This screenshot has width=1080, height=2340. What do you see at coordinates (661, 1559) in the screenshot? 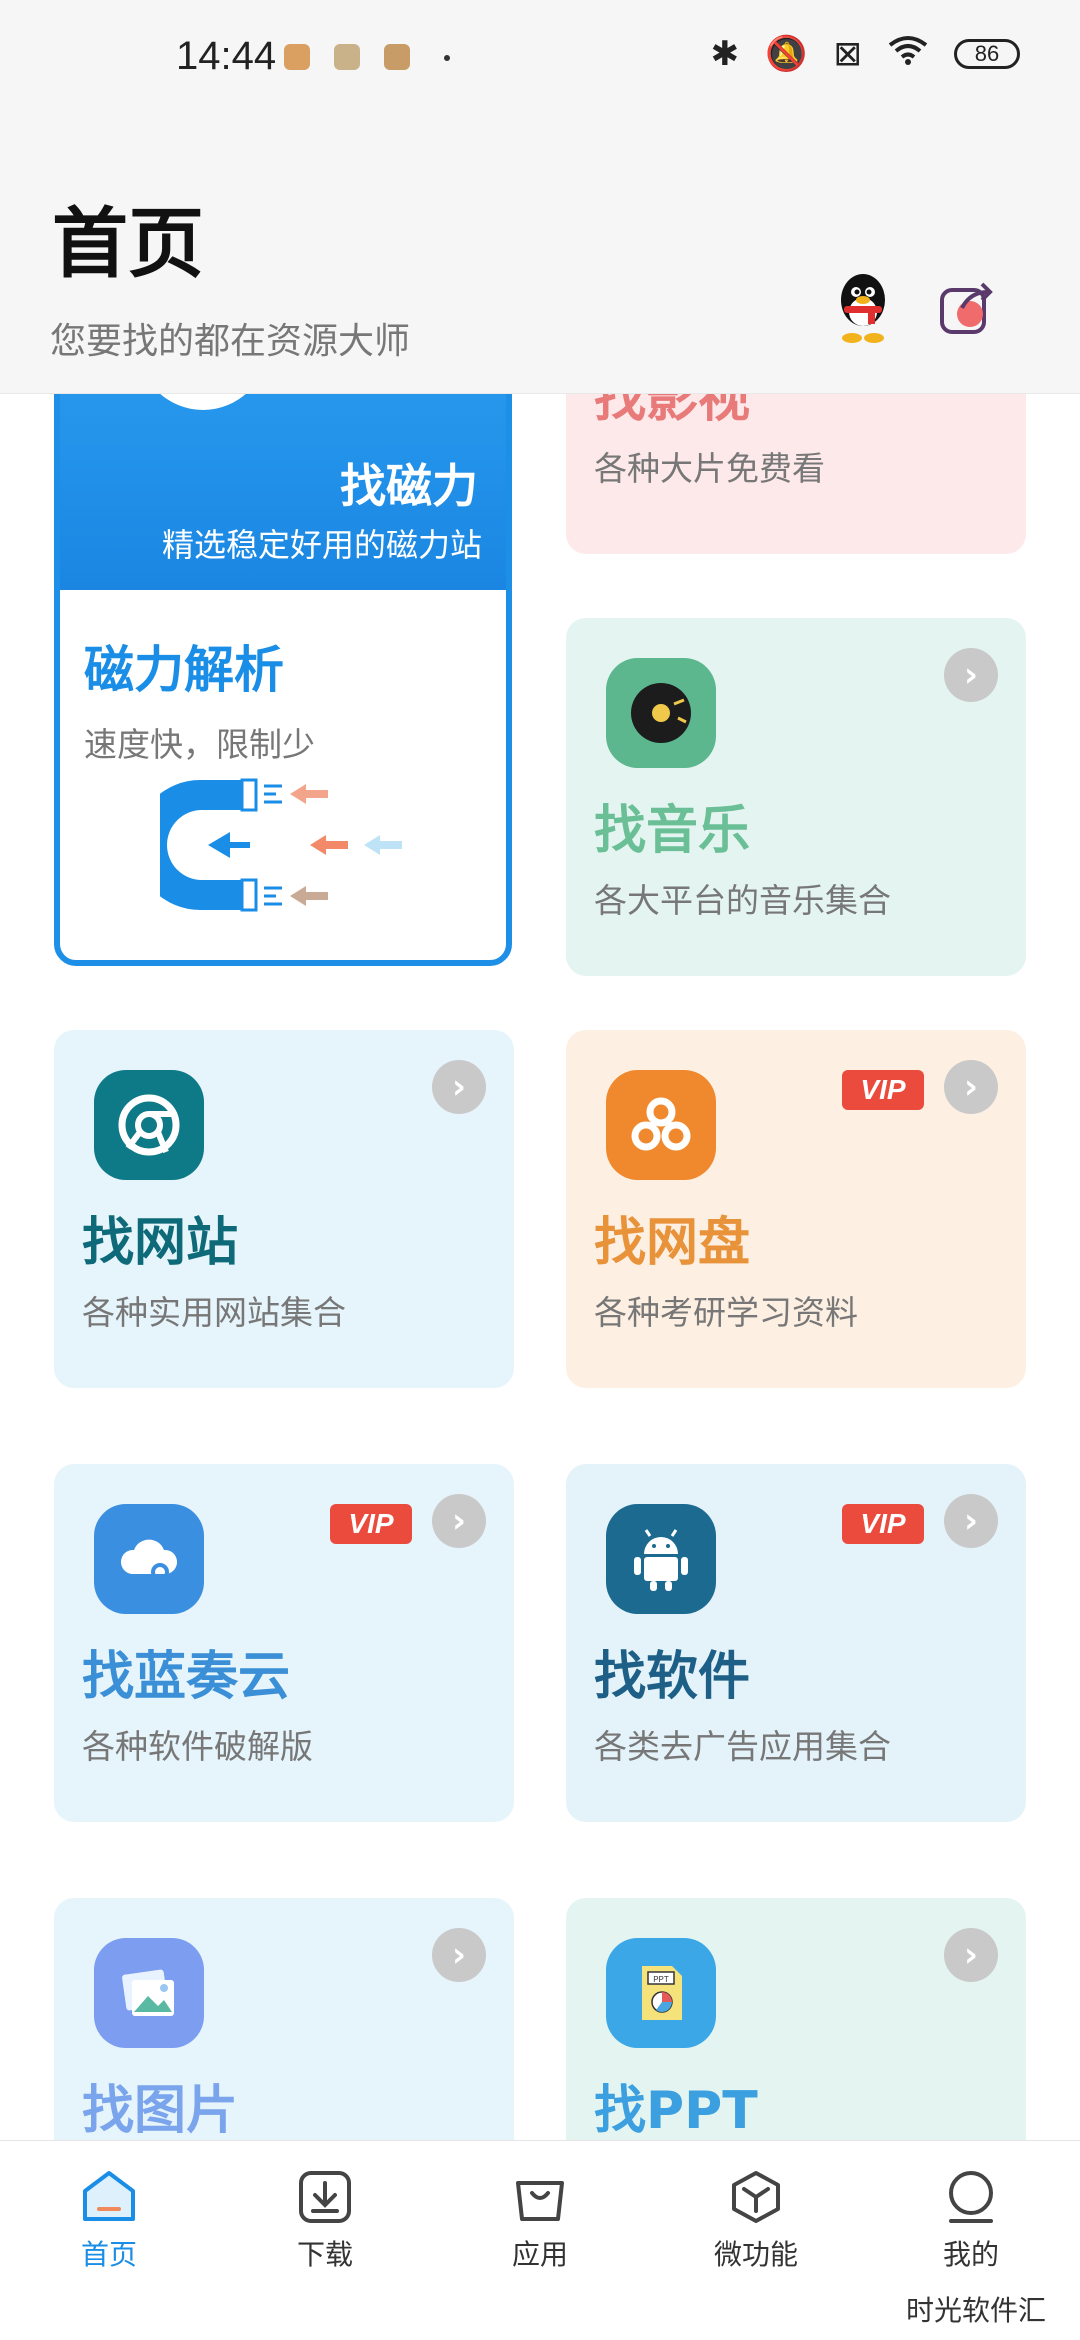
I see `android-icon` at bounding box center [661, 1559].